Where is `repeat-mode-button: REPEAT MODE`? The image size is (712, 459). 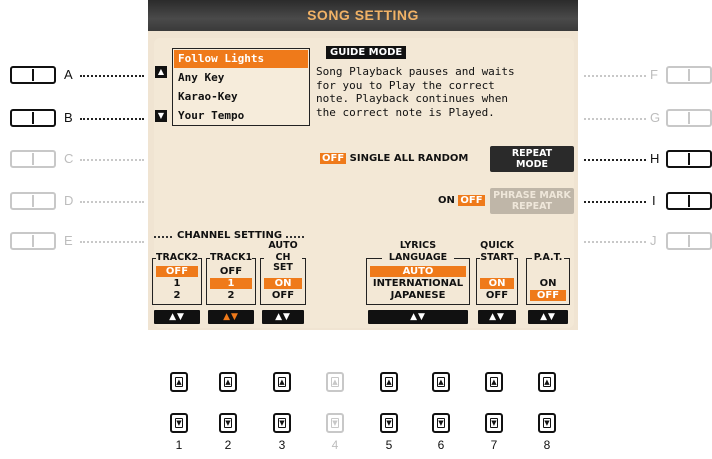
repeat-mode-button: REPEAT MODE is located at coordinates (532, 159).